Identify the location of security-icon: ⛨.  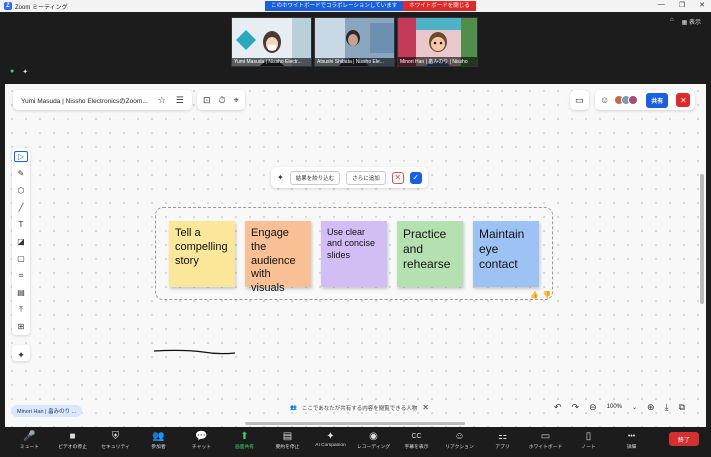
(115, 436).